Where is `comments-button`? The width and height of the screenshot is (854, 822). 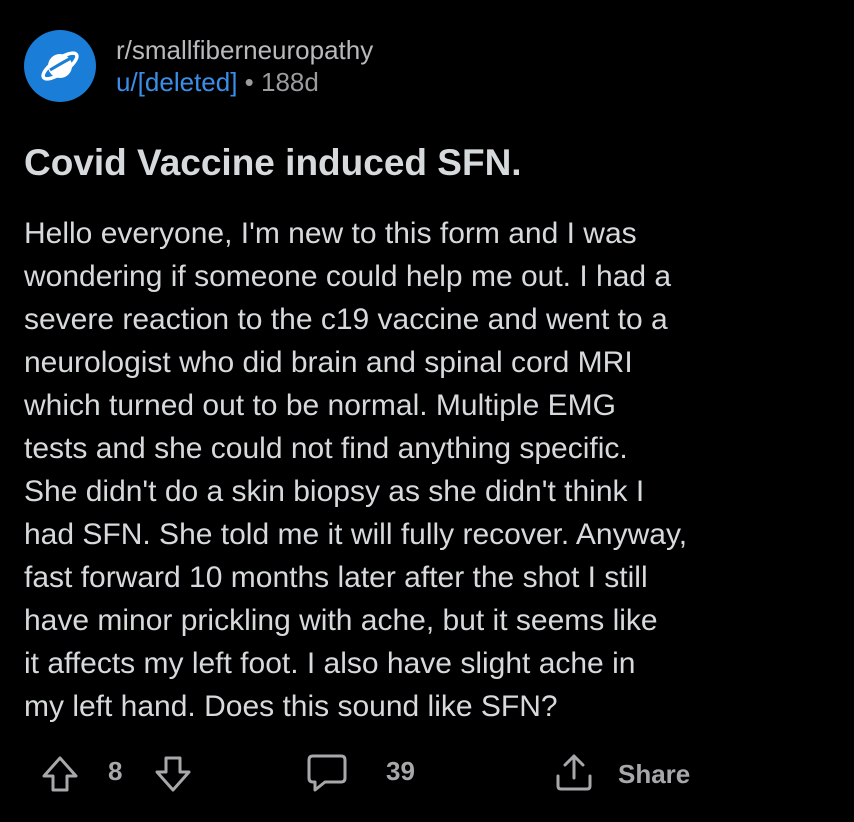
comments-button is located at coordinates (327, 773).